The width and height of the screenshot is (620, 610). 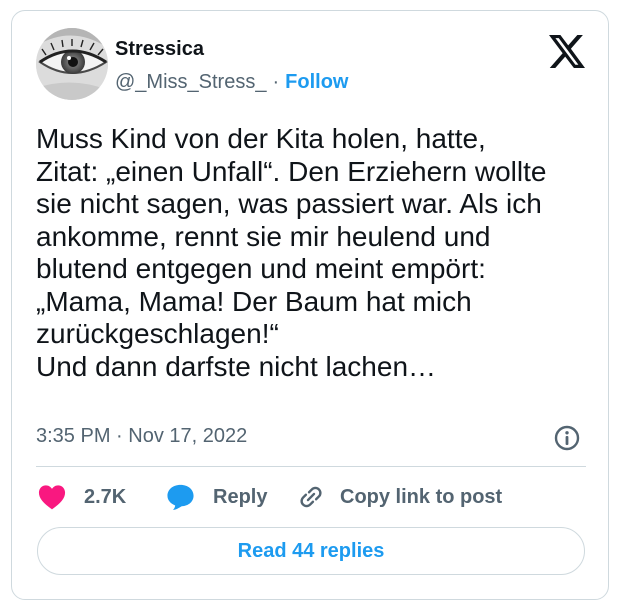 What do you see at coordinates (82, 497) in the screenshot?
I see `like-button: 2.7K` at bounding box center [82, 497].